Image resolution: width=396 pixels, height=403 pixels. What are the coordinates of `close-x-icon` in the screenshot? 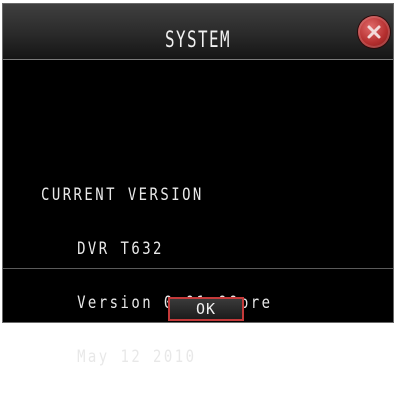 It's located at (374, 32).